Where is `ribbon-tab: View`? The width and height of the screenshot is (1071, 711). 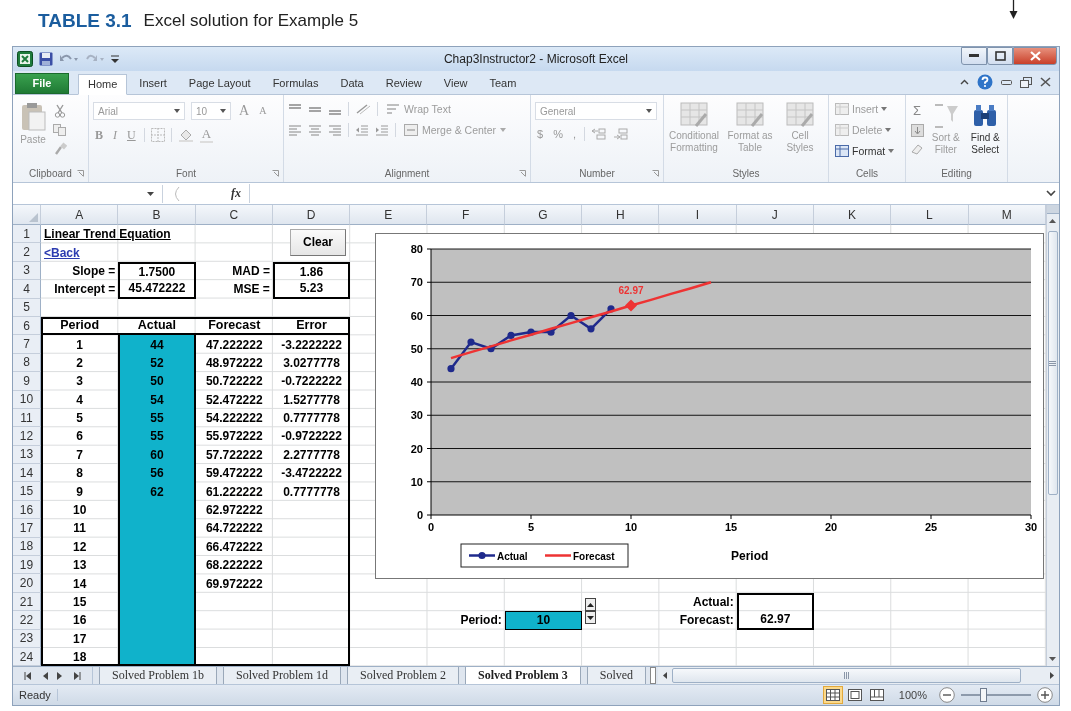
ribbon-tab: View is located at coordinates (455, 83).